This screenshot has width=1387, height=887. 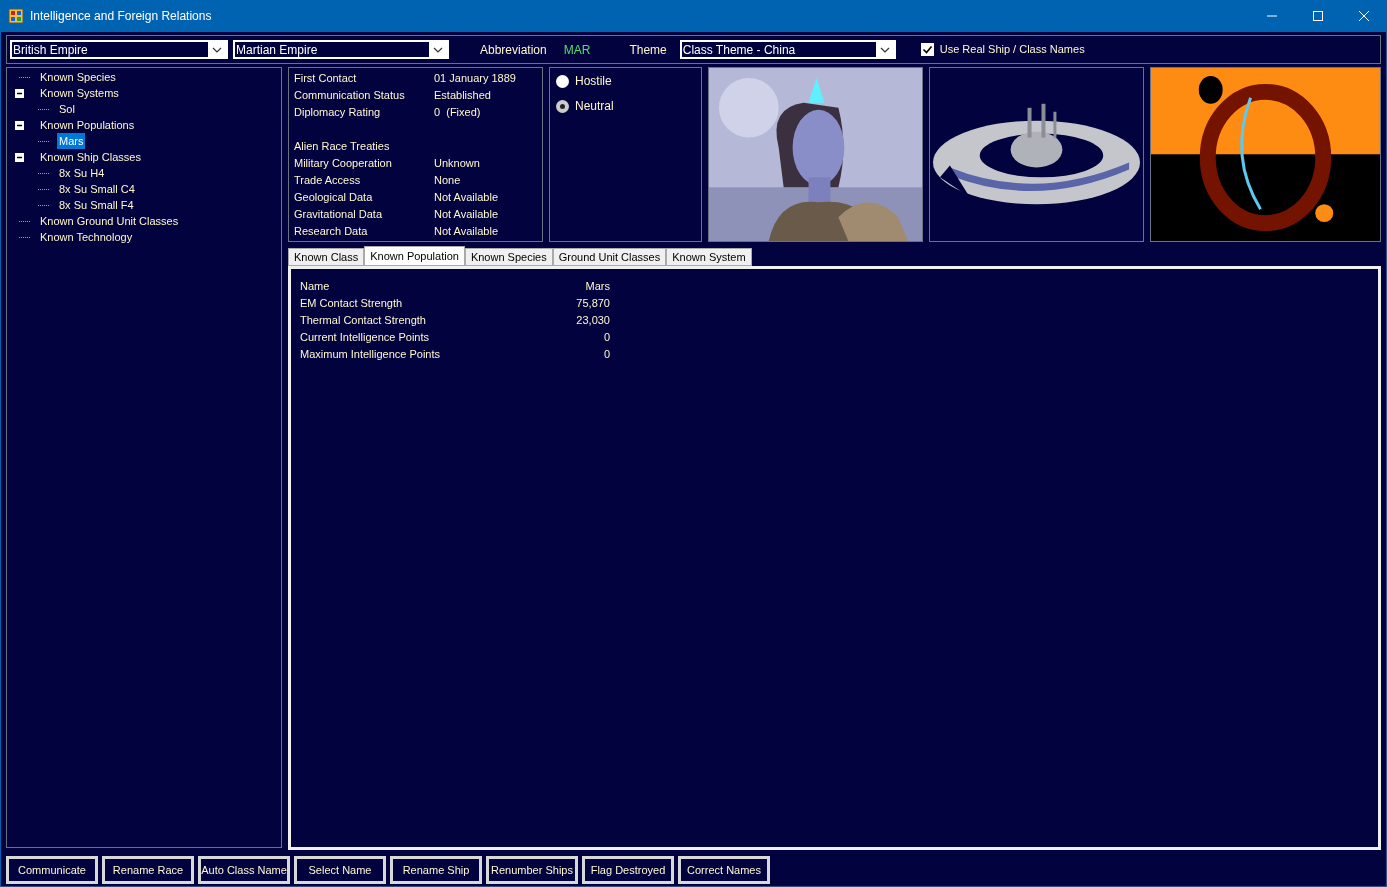 What do you see at coordinates (609, 257) in the screenshot?
I see `tab: Ground Unit Classes` at bounding box center [609, 257].